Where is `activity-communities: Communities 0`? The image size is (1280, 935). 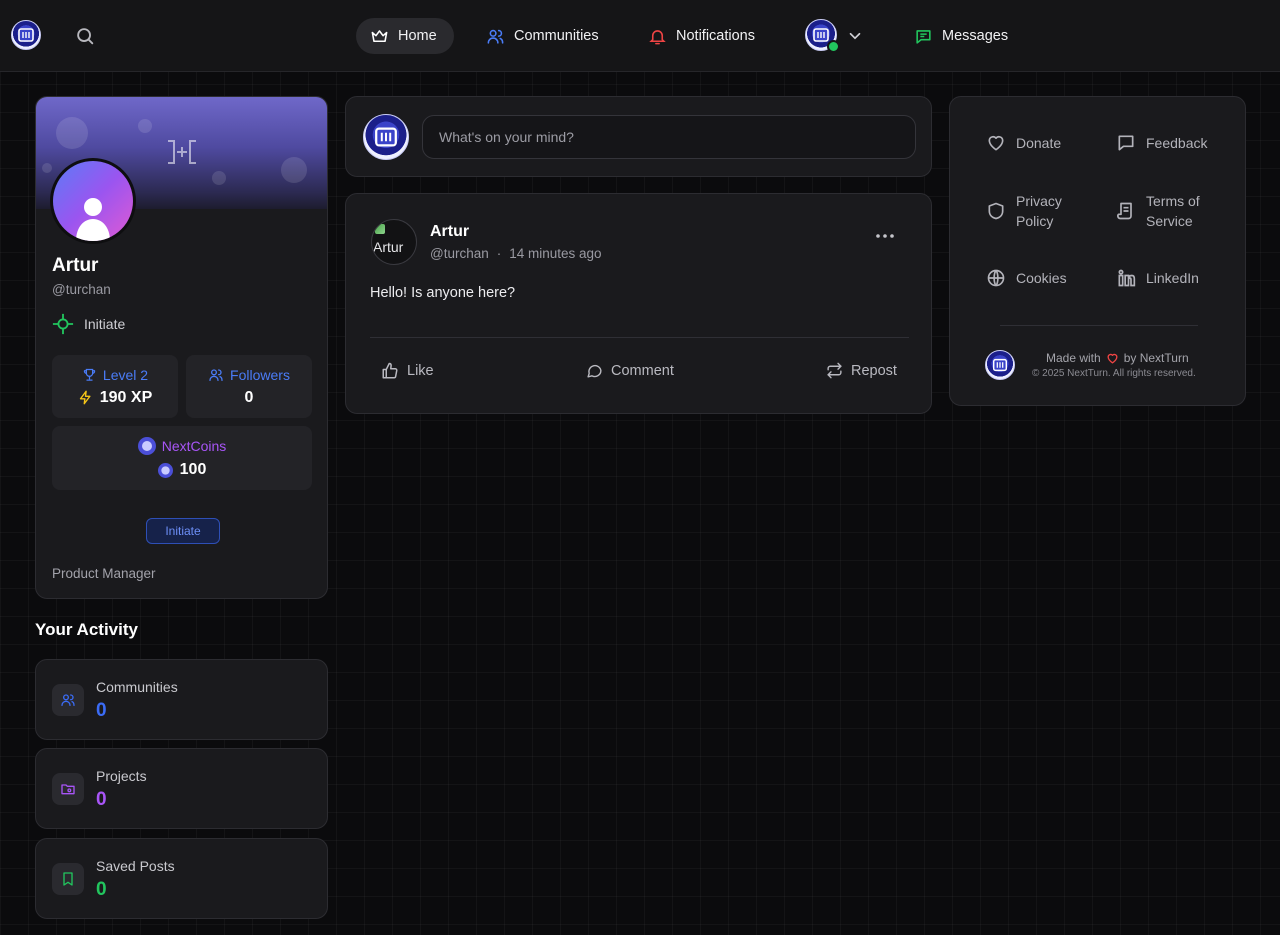 activity-communities: Communities 0 is located at coordinates (181, 699).